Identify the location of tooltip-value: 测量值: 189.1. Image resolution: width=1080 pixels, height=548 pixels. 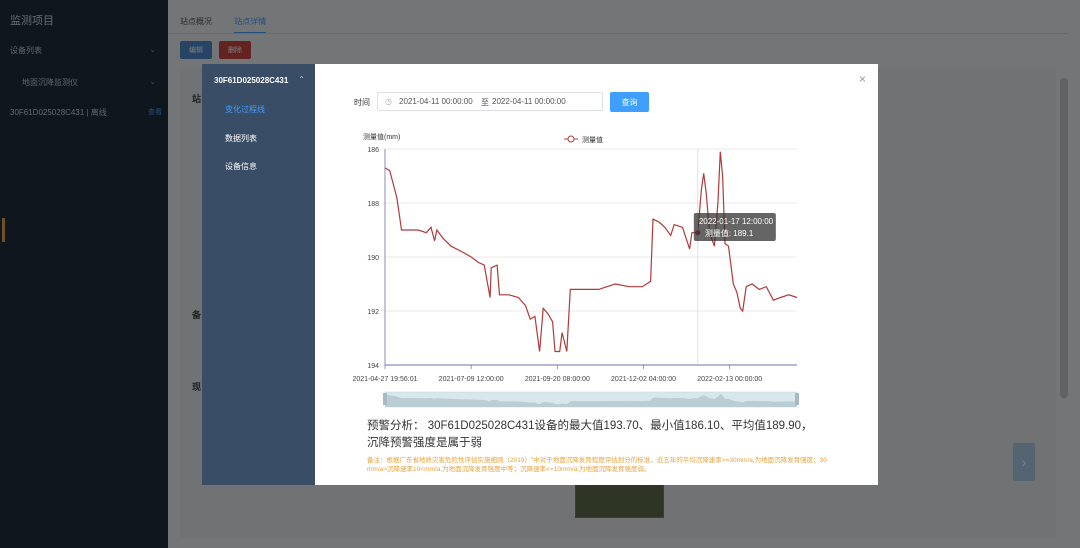
(729, 233).